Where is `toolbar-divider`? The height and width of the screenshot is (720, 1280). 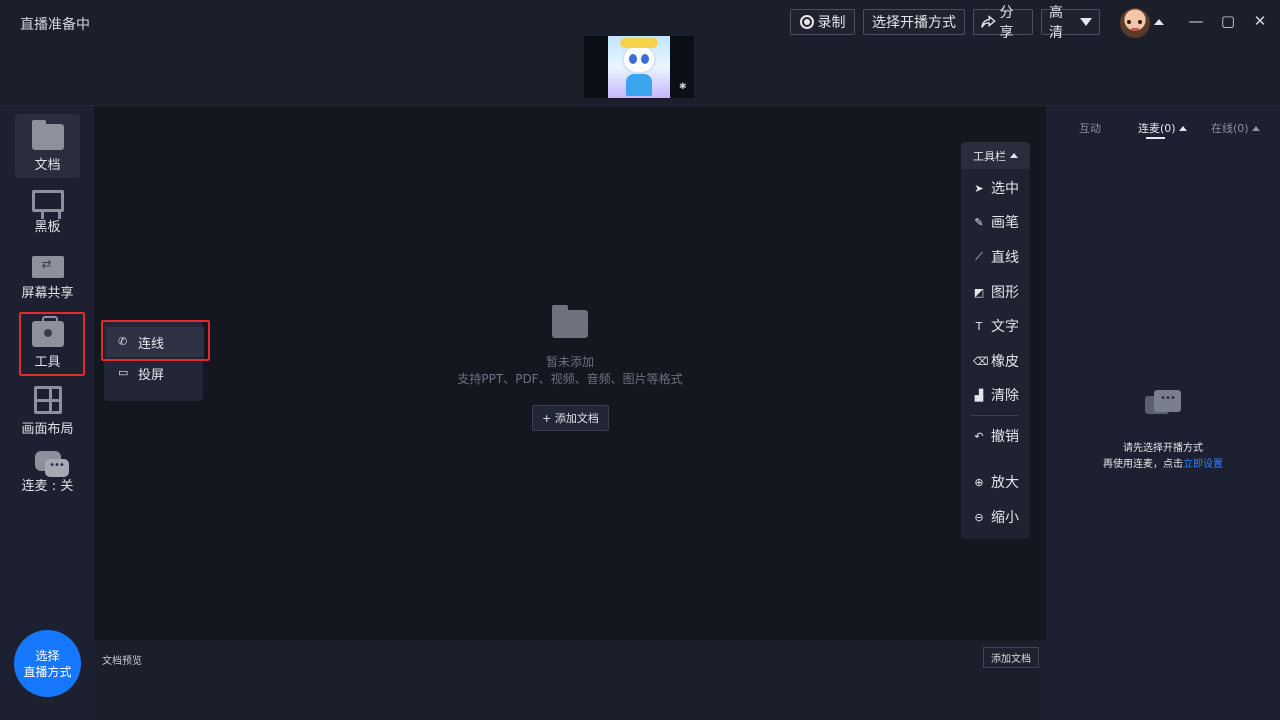
toolbar-divider is located at coordinates (995, 415).